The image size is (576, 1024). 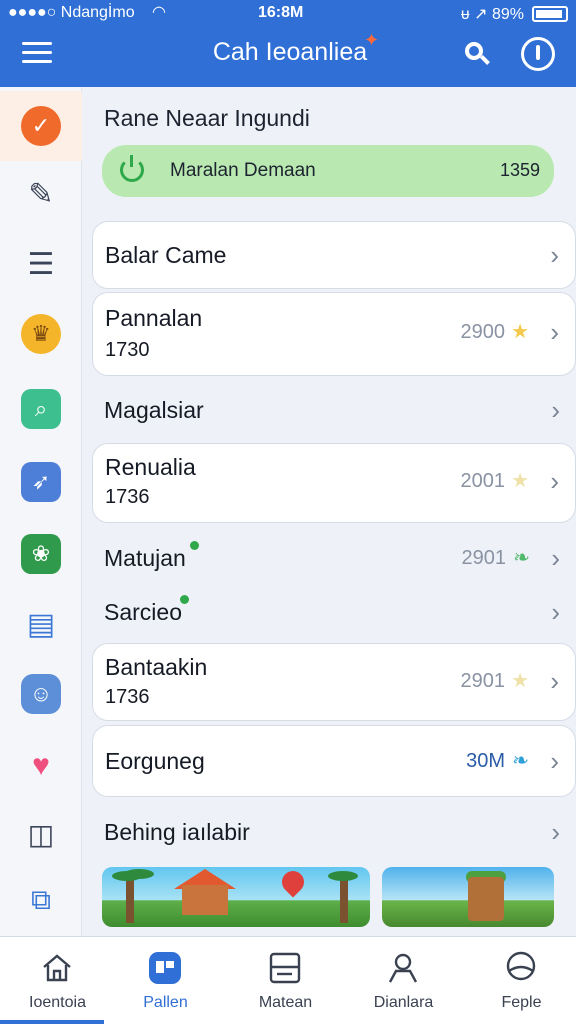 I want to click on grid-icon, so click(x=165, y=968).